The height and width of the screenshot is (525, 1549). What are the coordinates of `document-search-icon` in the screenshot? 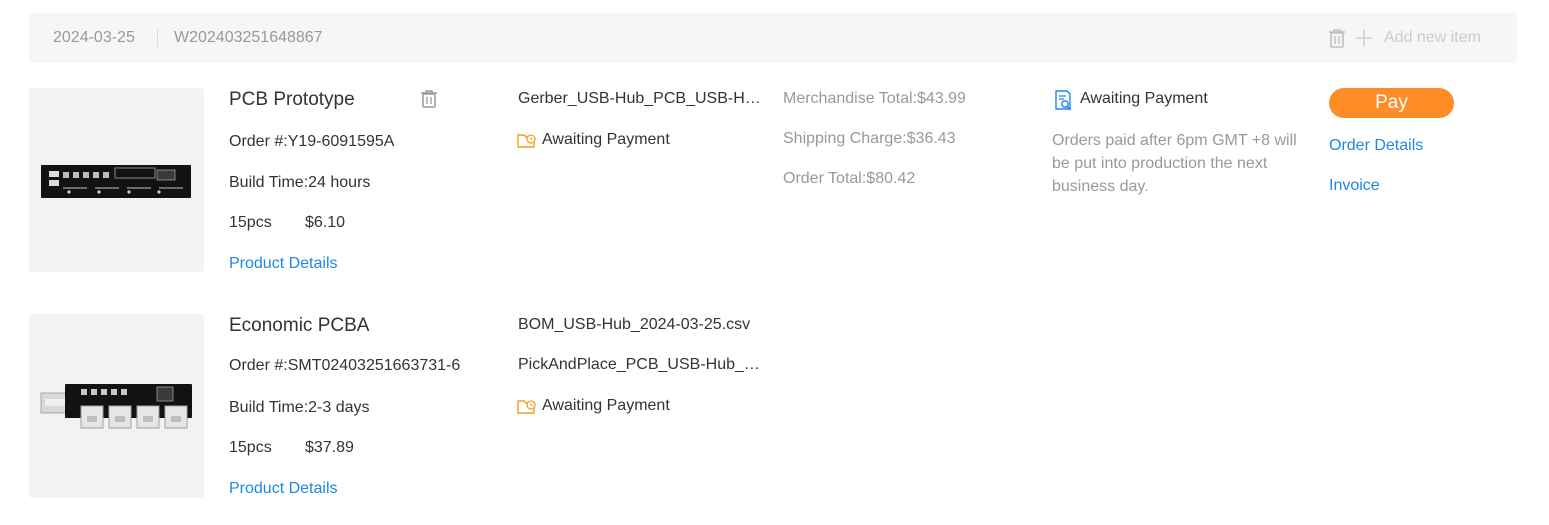 It's located at (1064, 101).